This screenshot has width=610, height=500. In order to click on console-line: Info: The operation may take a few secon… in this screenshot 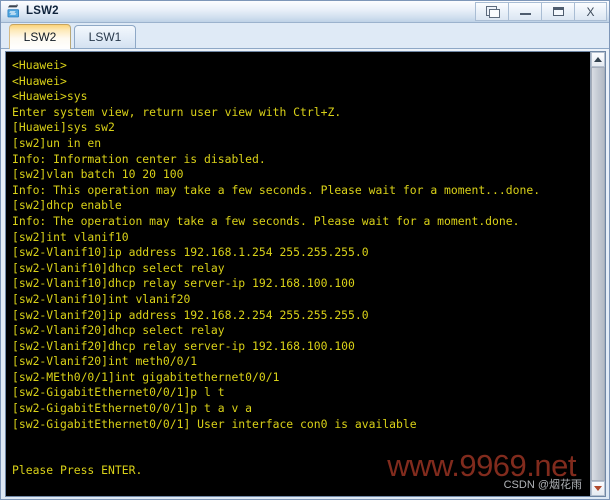, I will do `click(266, 220)`.